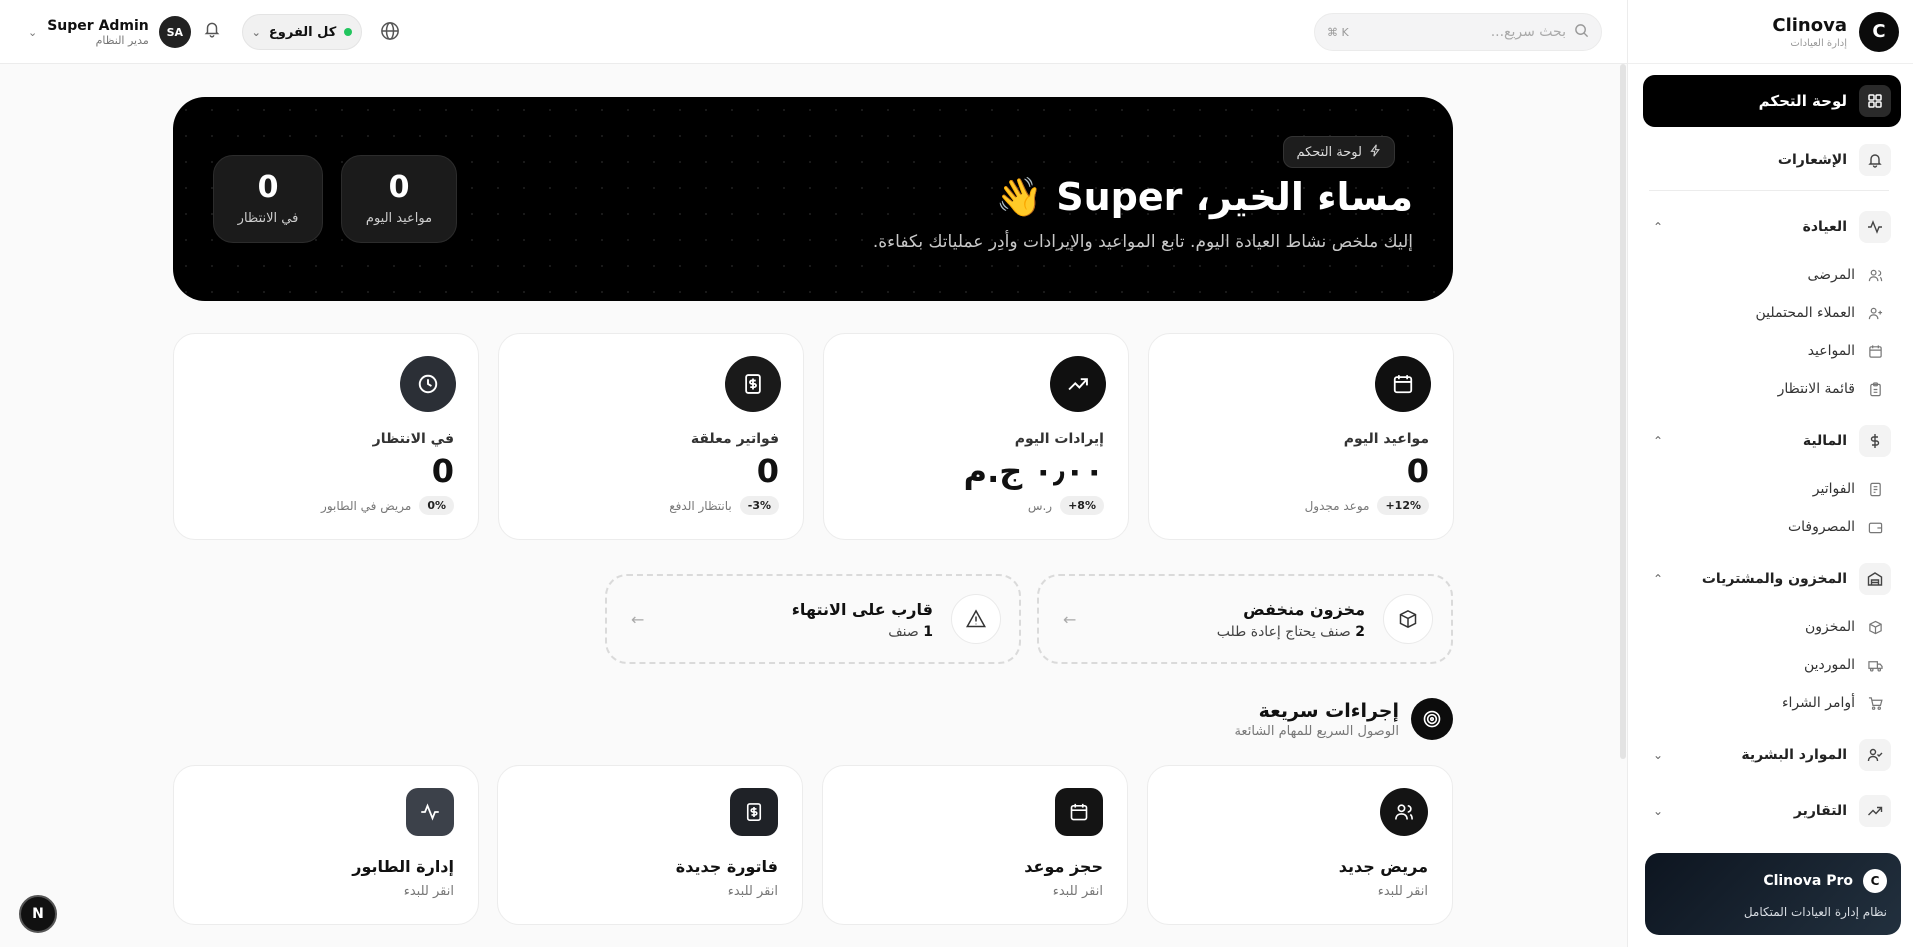 This screenshot has height=947, width=1913. What do you see at coordinates (1769, 190) in the screenshot?
I see `sidebar-divider` at bounding box center [1769, 190].